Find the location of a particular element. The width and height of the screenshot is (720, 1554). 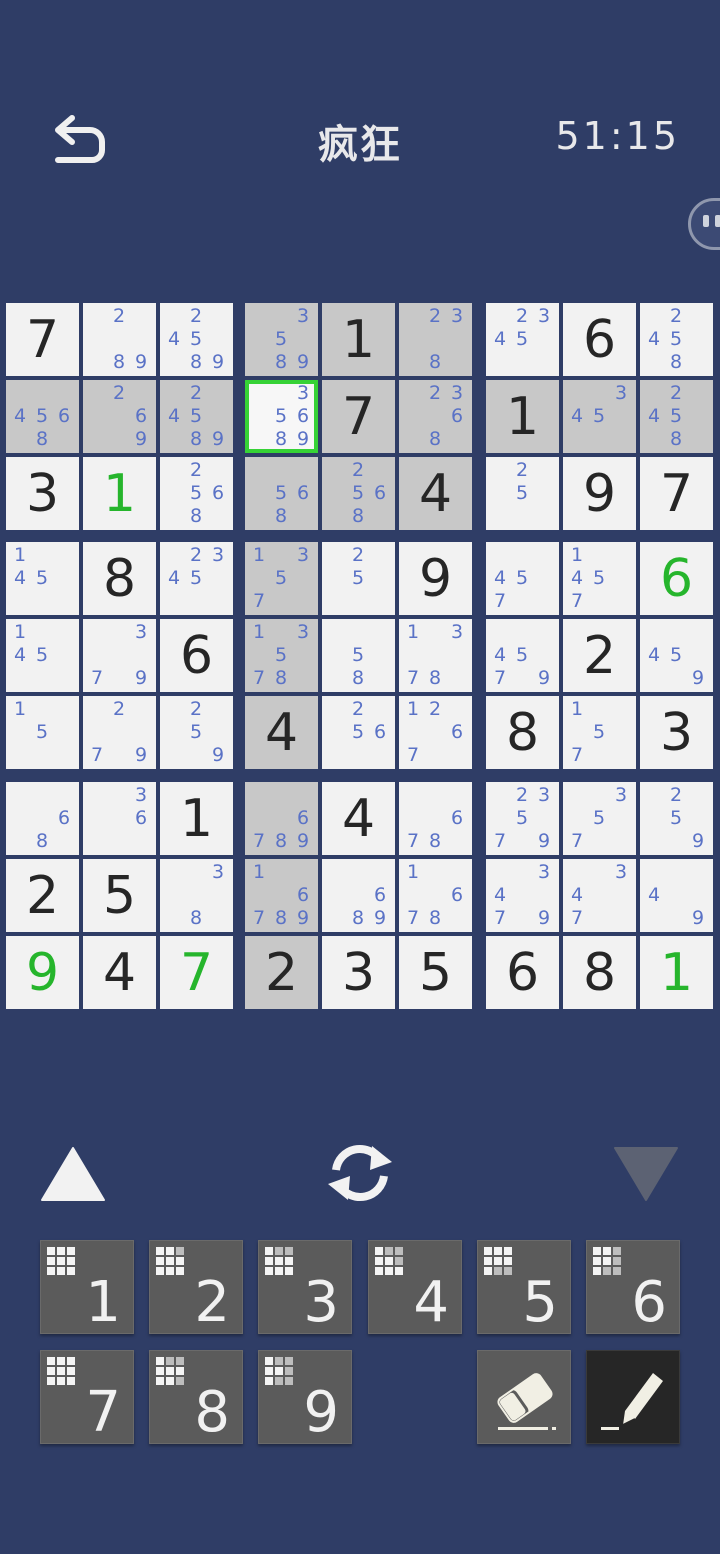

cell-r5c2: 3 7 9 is located at coordinates (119, 655).